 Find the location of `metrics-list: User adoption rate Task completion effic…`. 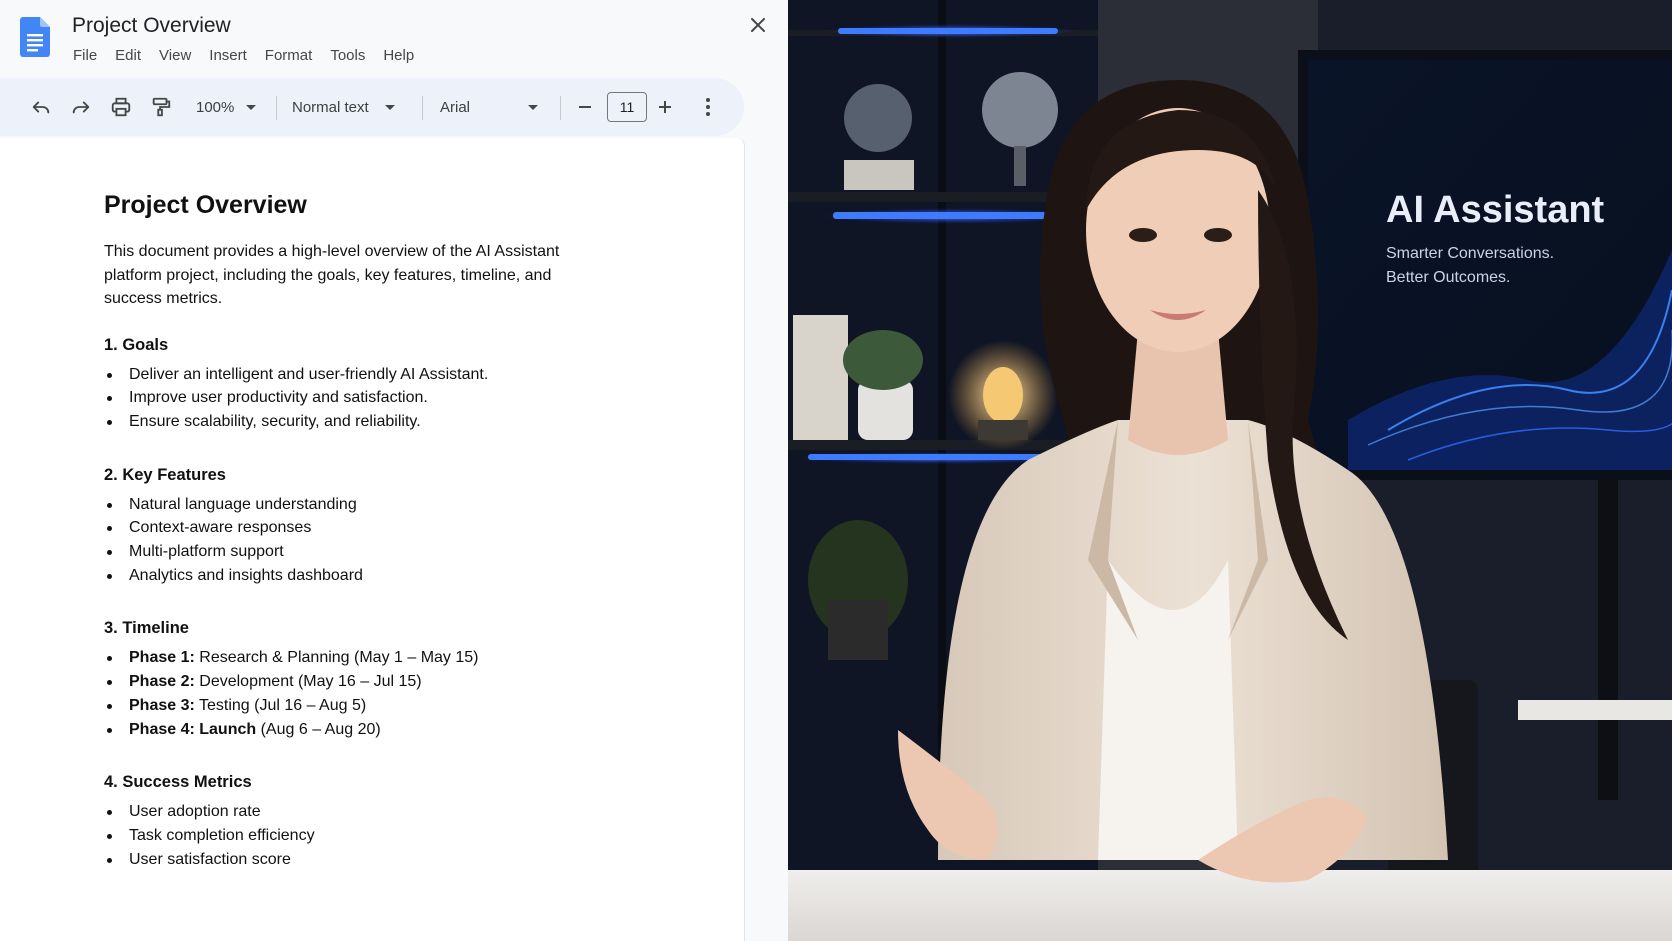

metrics-list: User adoption rate Task completion effic… is located at coordinates (364, 835).